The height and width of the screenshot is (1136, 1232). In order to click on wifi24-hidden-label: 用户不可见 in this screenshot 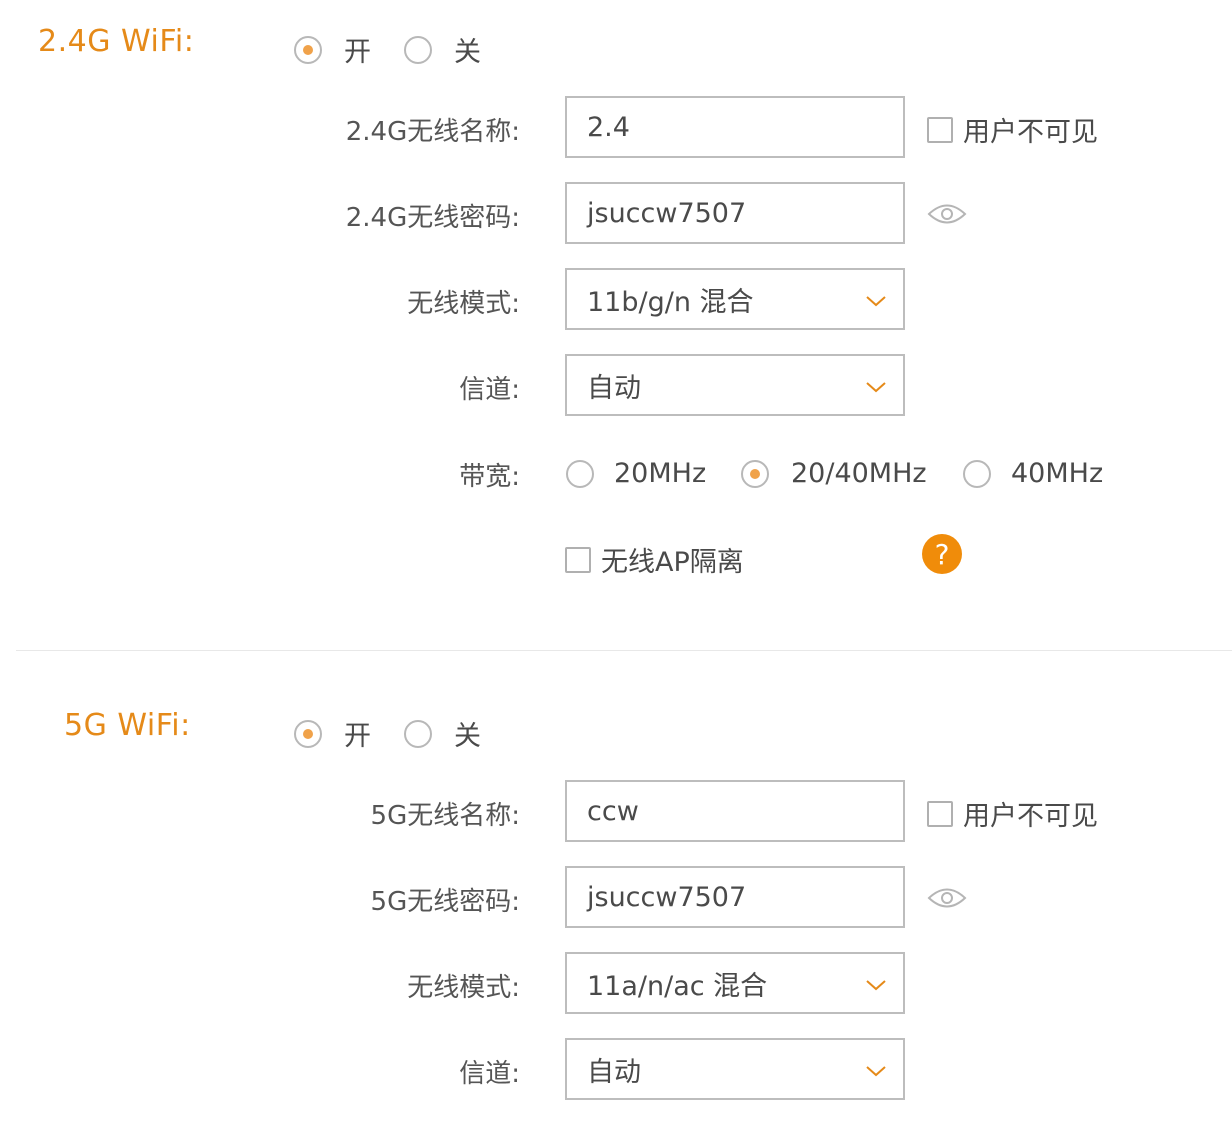, I will do `click(1030, 132)`.